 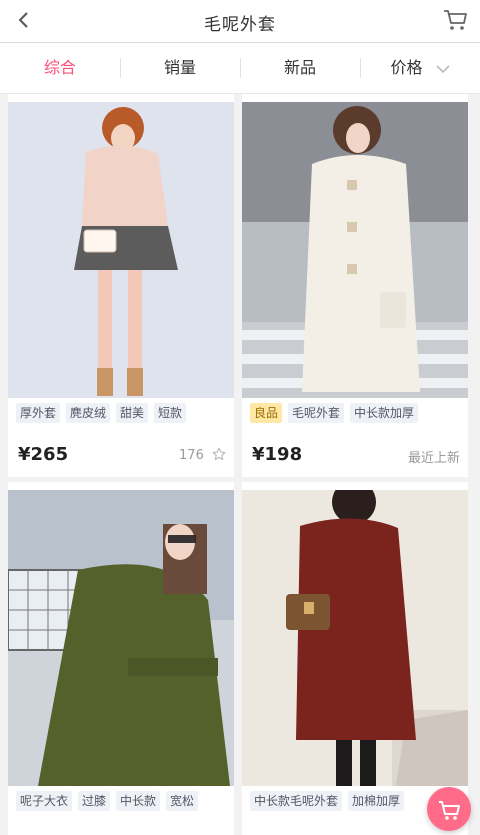 I want to click on sort-tab-comprehensive: 综合, so click(x=60, y=68).